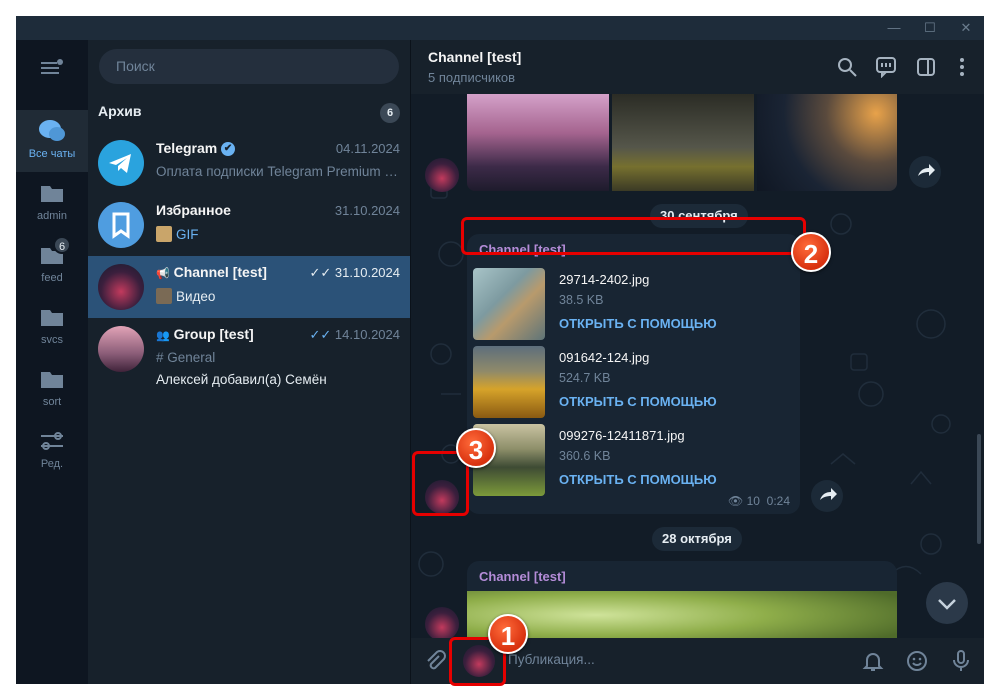 The width and height of the screenshot is (1000, 700). Describe the element at coordinates (827, 142) in the screenshot. I see `album-image-spheres` at that location.